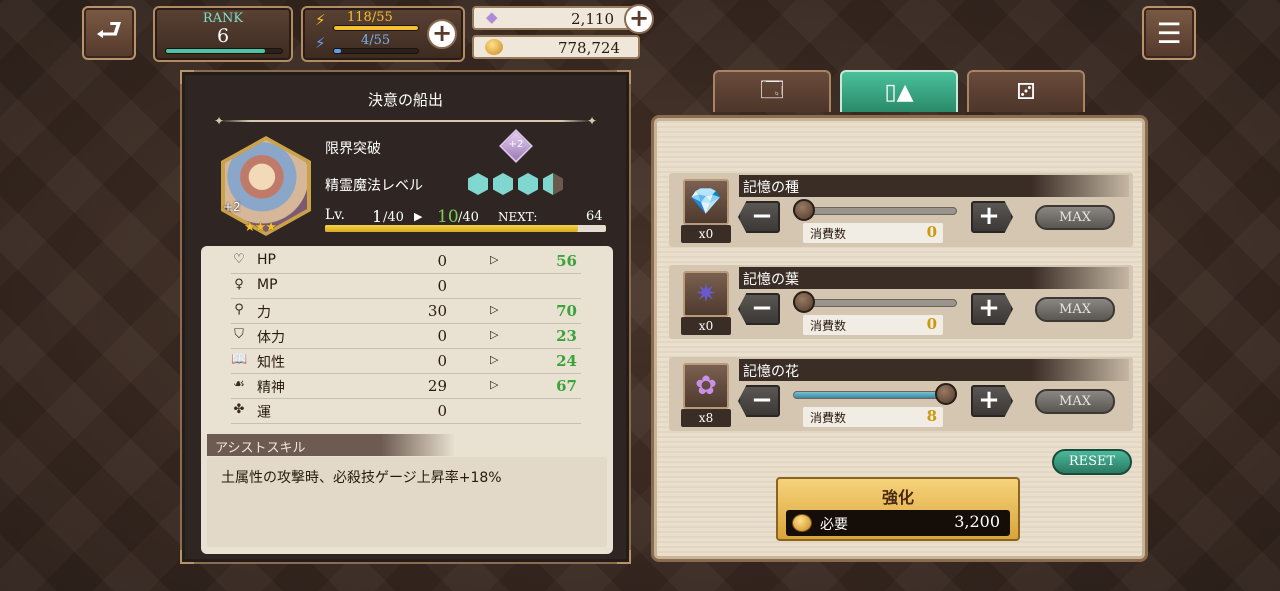 This screenshot has height=591, width=1280. I want to click on material-name: 記憶の花, so click(771, 372).